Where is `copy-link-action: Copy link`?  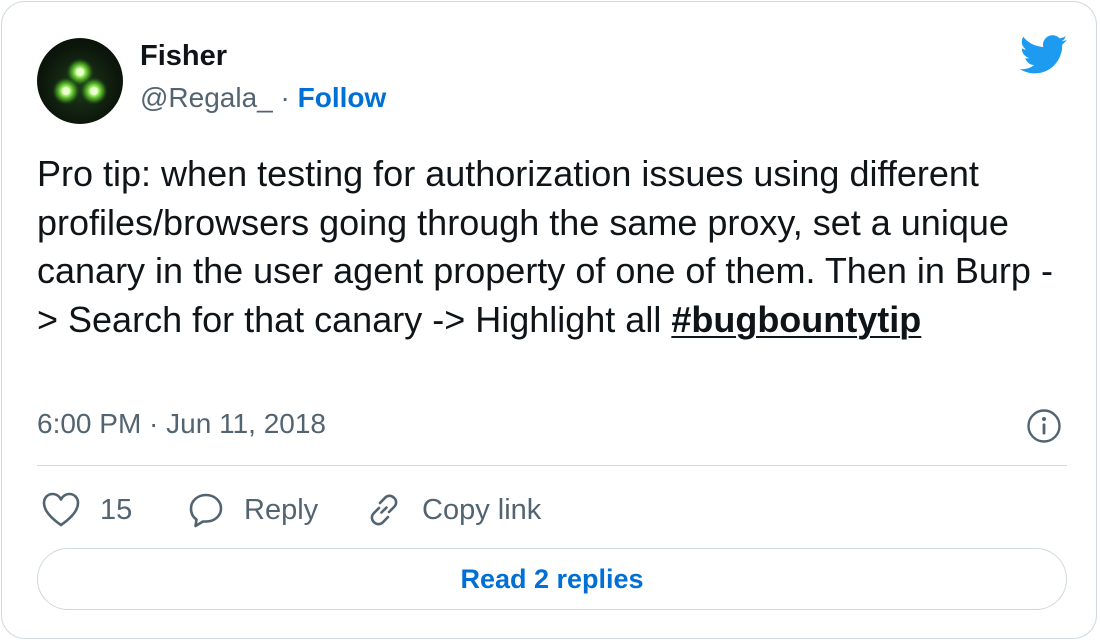 copy-link-action: Copy link is located at coordinates (453, 510).